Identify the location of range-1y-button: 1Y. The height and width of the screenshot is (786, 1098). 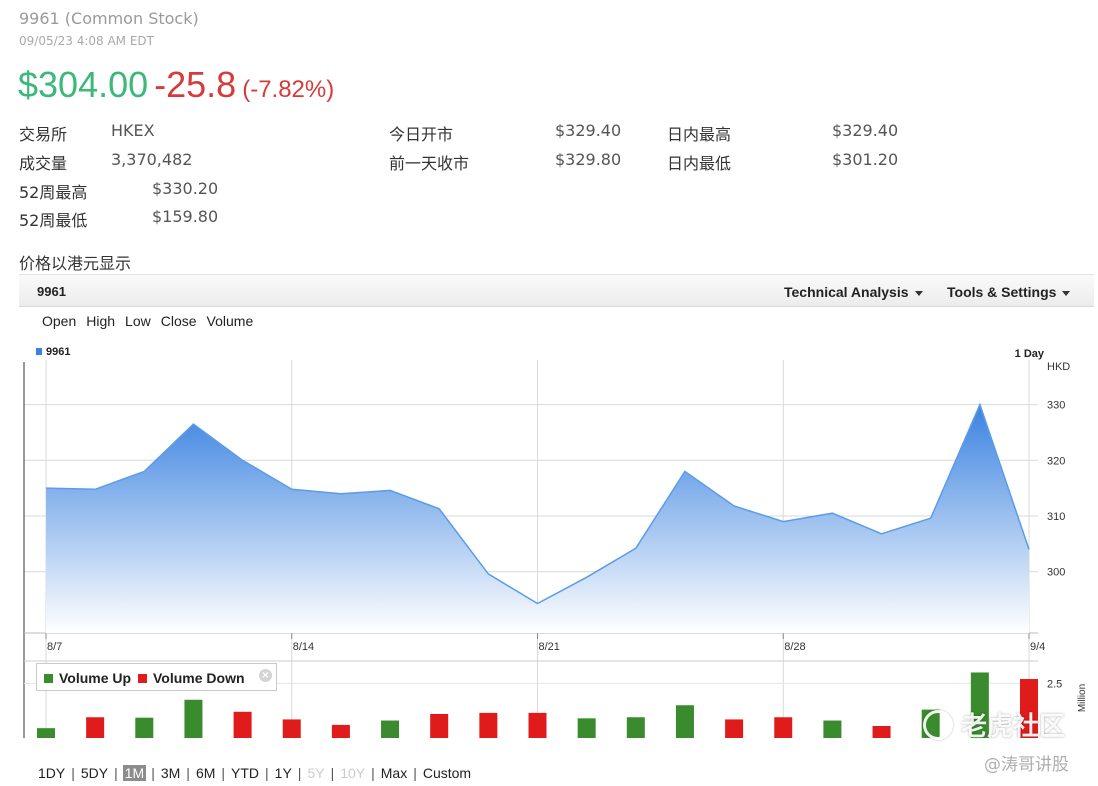
(283, 773).